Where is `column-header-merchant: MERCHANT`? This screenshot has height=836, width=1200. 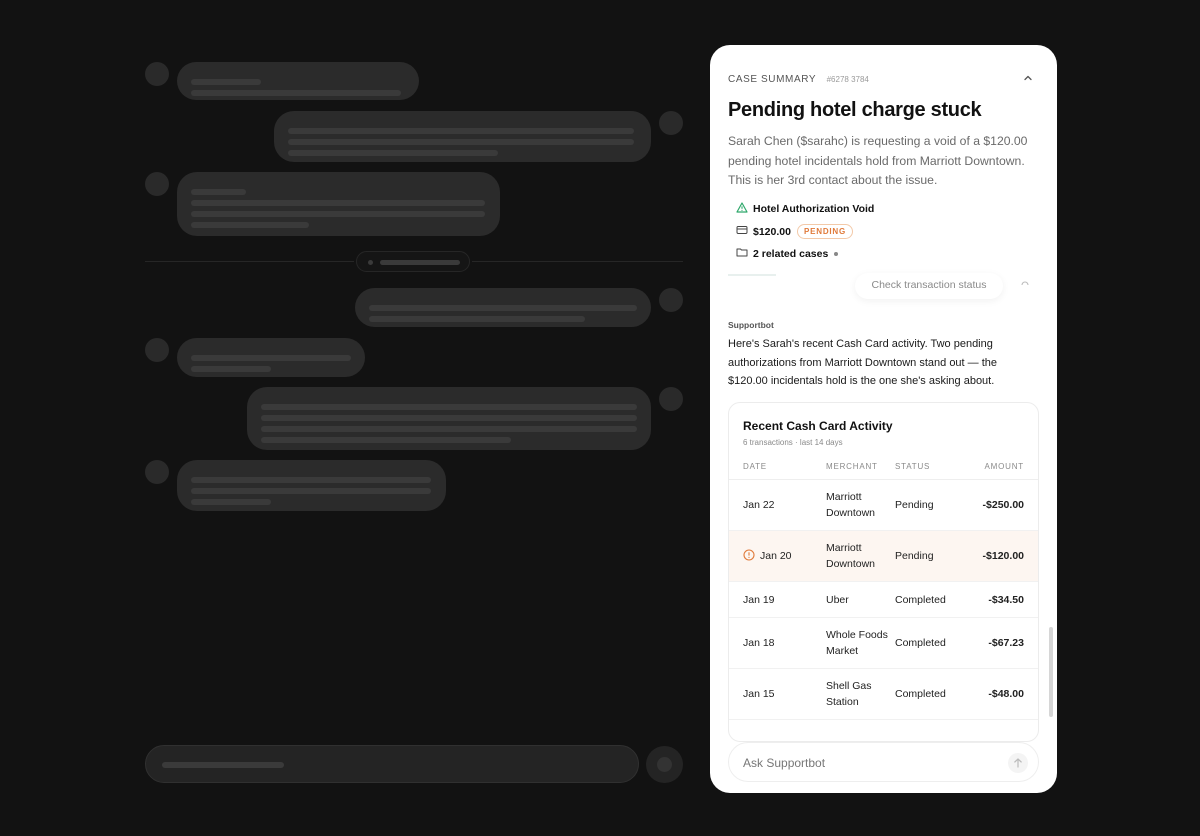 column-header-merchant: MERCHANT is located at coordinates (852, 466).